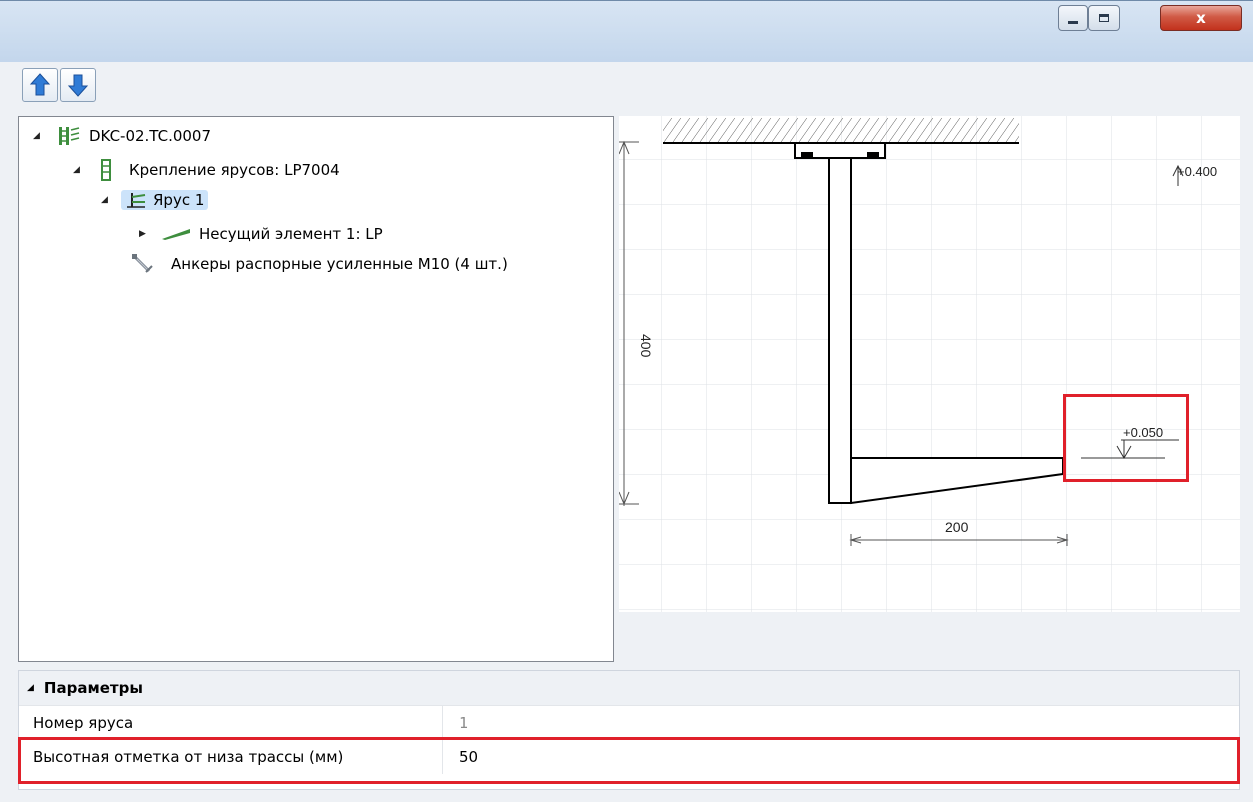 This screenshot has height=802, width=1253. I want to click on rack-icon, so click(69, 136).